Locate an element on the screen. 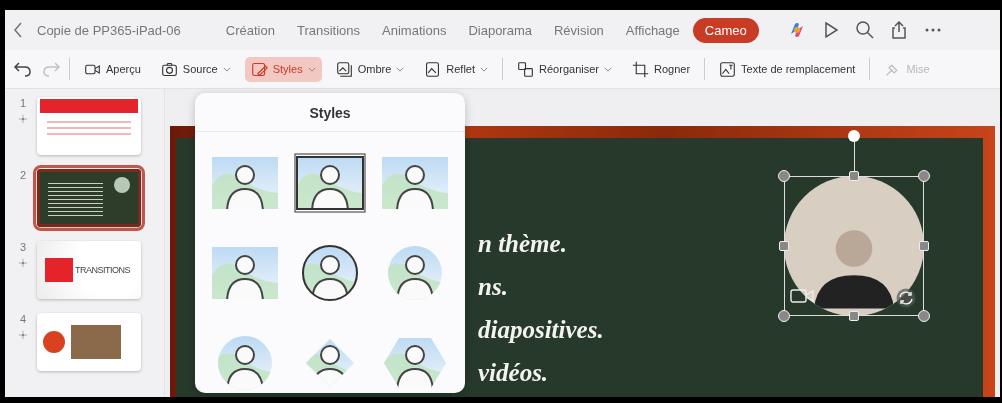 The width and height of the screenshot is (1002, 403). document-title: Copie de PP365-iPad-06 is located at coordinates (109, 30).